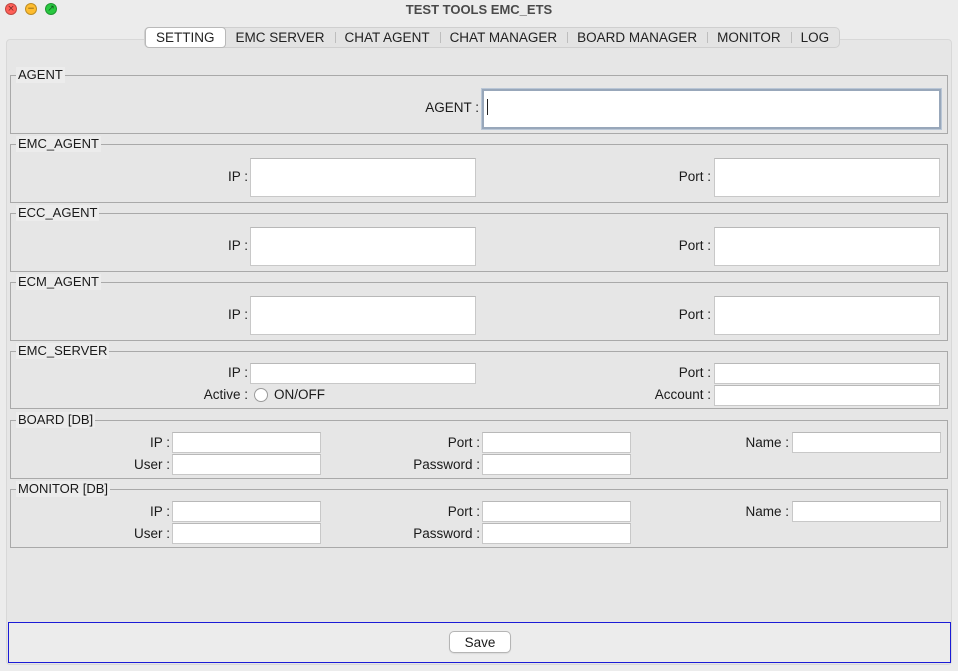  Describe the element at coordinates (246, 533) in the screenshot. I see `monitor-user-input` at that location.